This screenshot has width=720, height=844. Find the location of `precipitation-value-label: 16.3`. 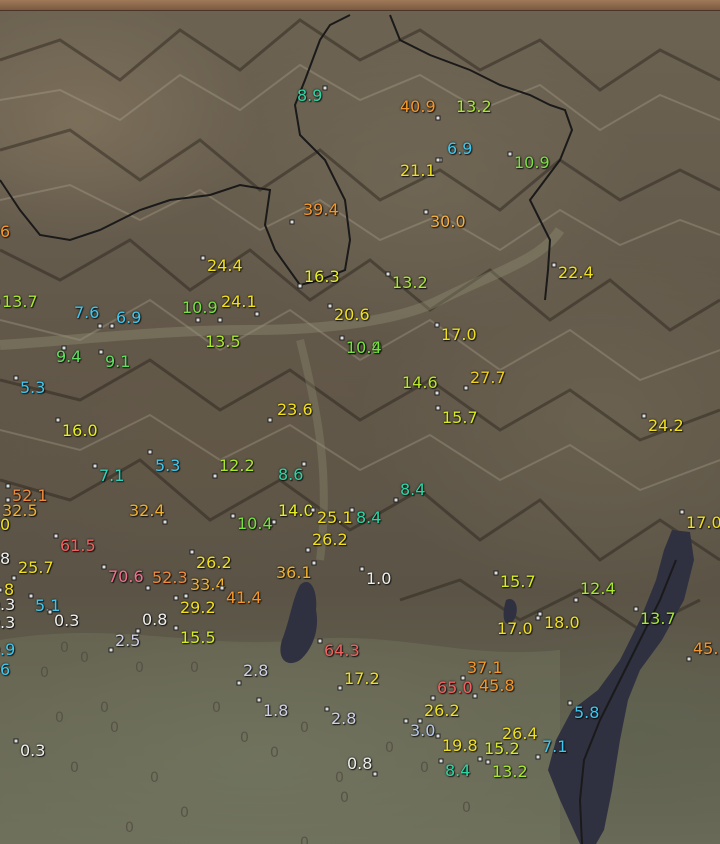

precipitation-value-label: 16.3 is located at coordinates (322, 277).